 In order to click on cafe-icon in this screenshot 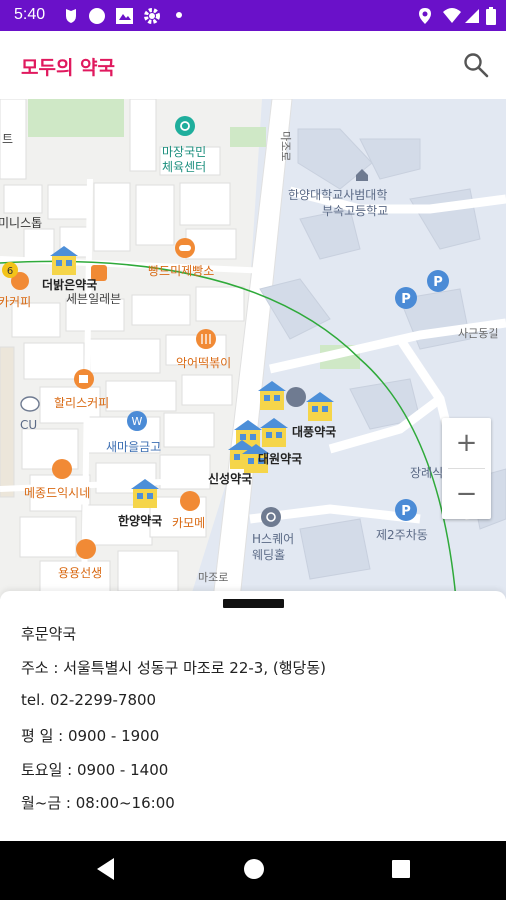, I will do `click(84, 379)`.